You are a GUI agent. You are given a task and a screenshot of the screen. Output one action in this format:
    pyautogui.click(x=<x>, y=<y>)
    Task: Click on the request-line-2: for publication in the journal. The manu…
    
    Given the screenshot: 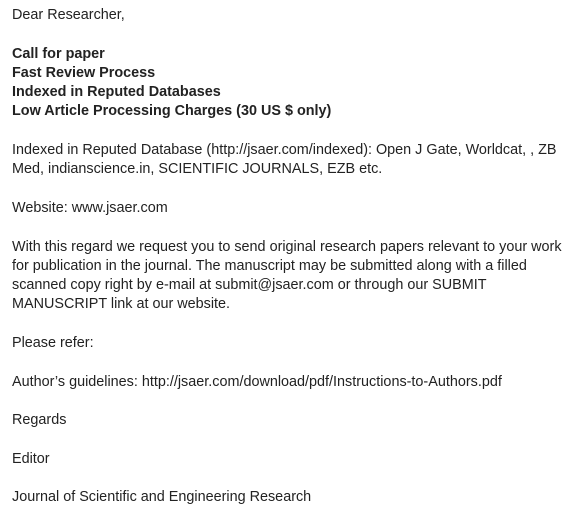 What is the action you would take?
    pyautogui.click(x=269, y=265)
    